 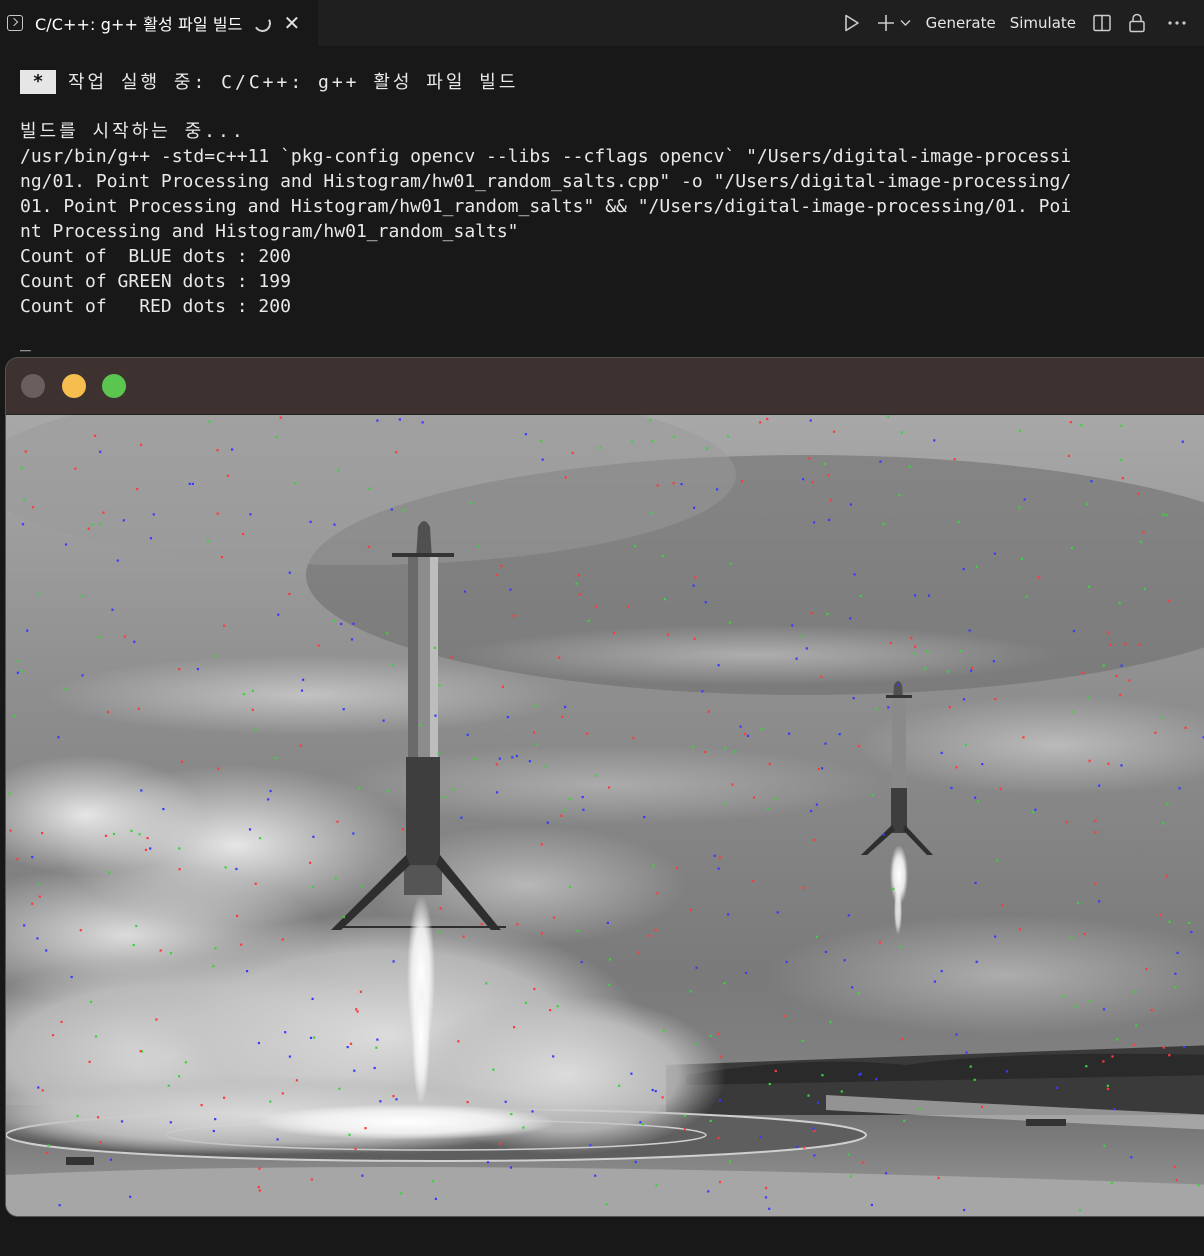 What do you see at coordinates (74, 386) in the screenshot?
I see `window-minimize-button` at bounding box center [74, 386].